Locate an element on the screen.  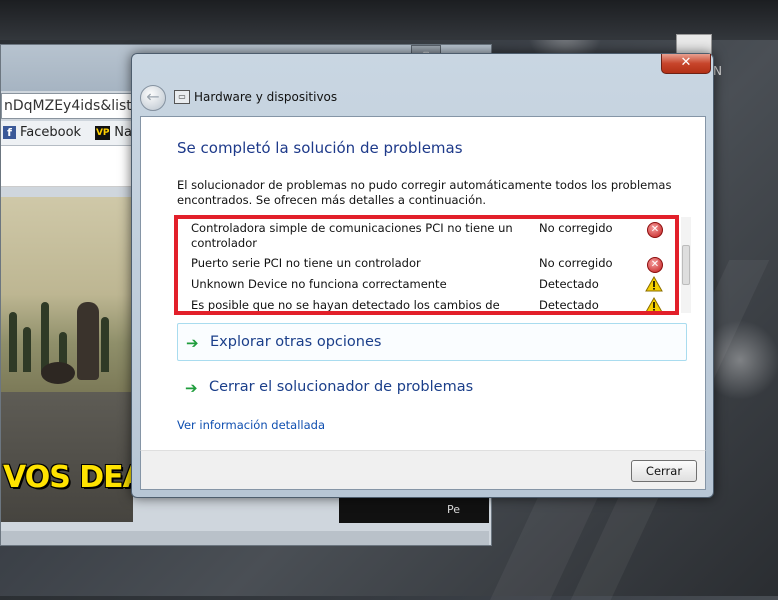
vp-icon: VP is located at coordinates (103, 132).